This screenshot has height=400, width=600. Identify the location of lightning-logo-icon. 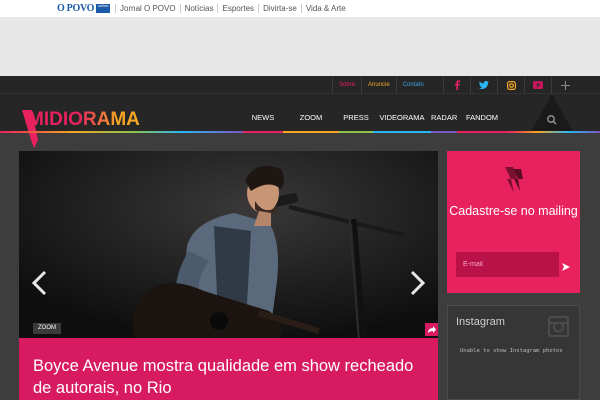
(514, 180).